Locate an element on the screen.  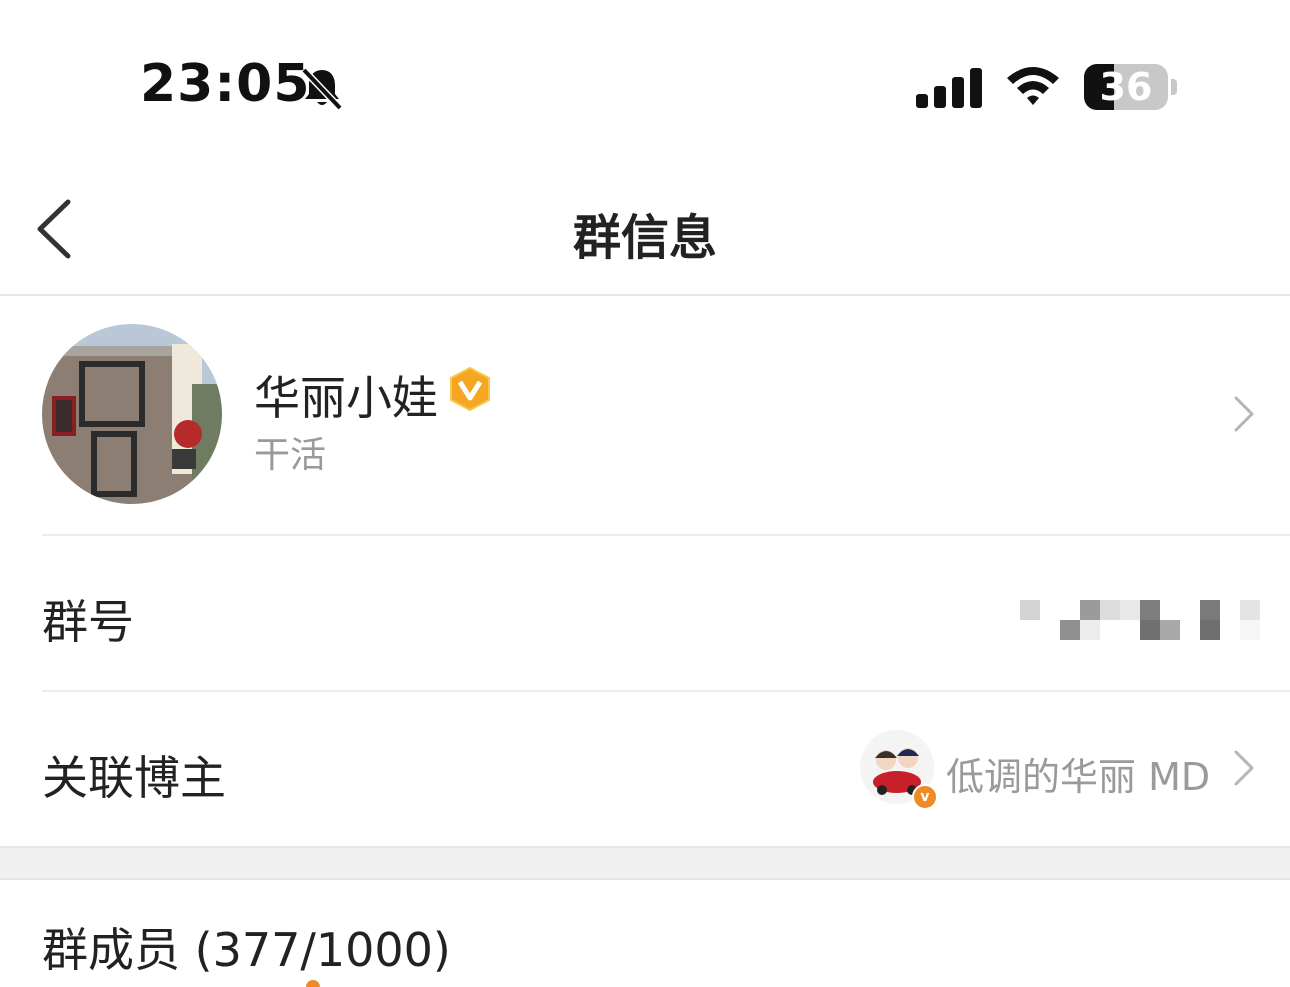
linked-blogger-verified-badge: v is located at coordinates (925, 797).